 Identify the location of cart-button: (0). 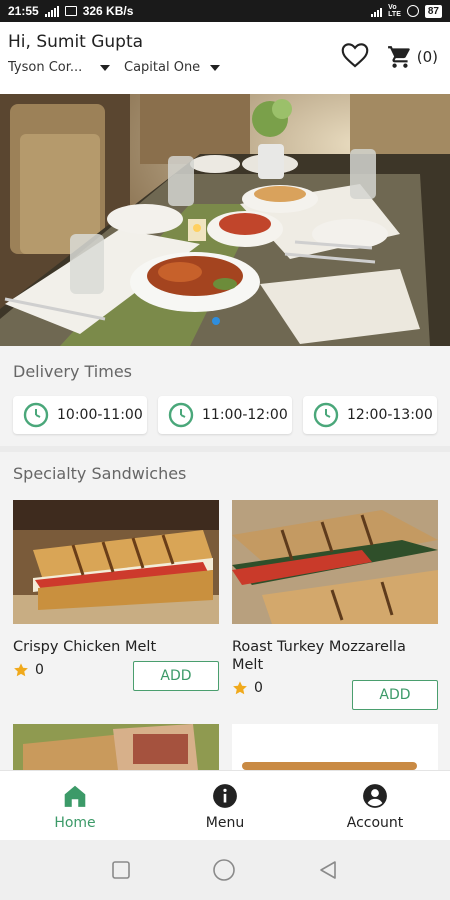
(412, 57).